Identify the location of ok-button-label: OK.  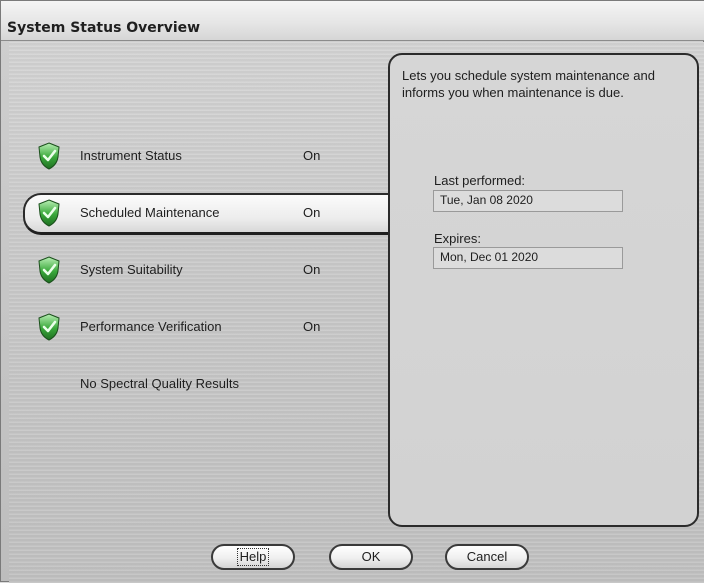
(371, 556).